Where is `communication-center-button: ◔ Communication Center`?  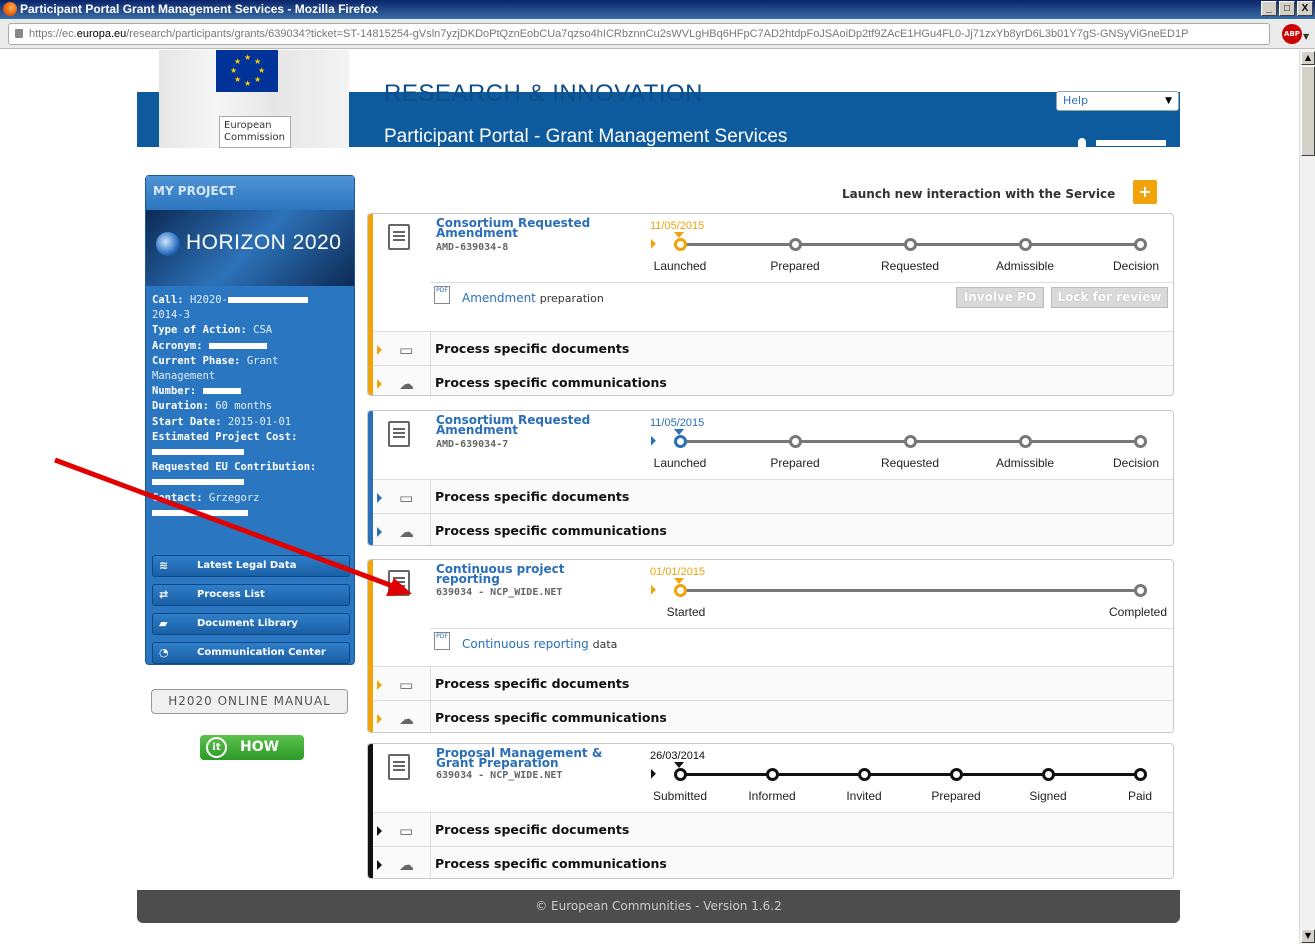 communication-center-button: ◔ Communication Center is located at coordinates (251, 653).